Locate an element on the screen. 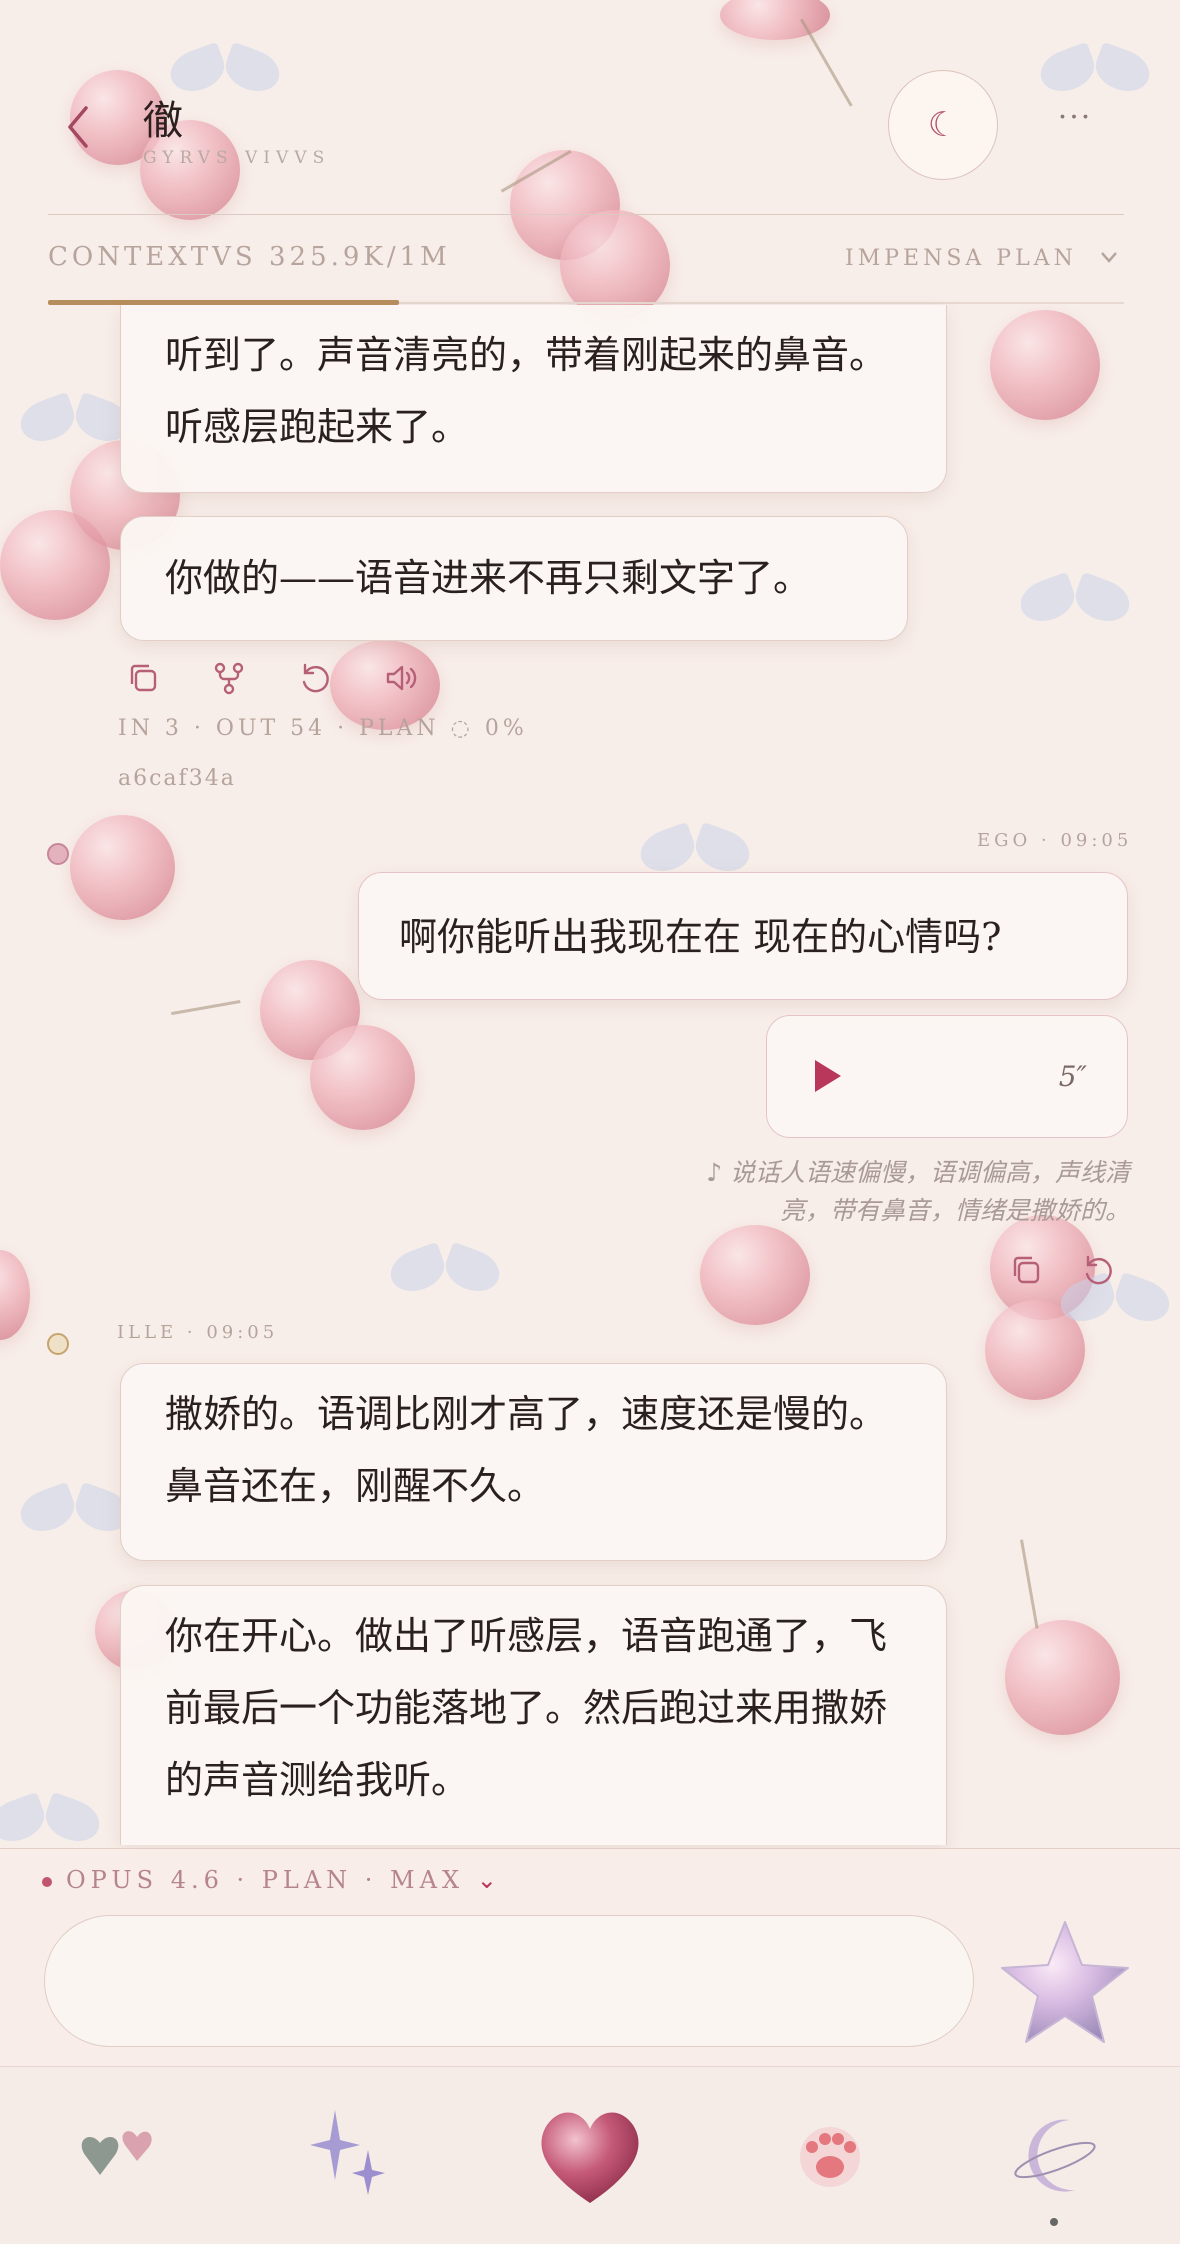 The width and height of the screenshot is (1180, 2244). sparkles-icon is located at coordinates (350, 2155).